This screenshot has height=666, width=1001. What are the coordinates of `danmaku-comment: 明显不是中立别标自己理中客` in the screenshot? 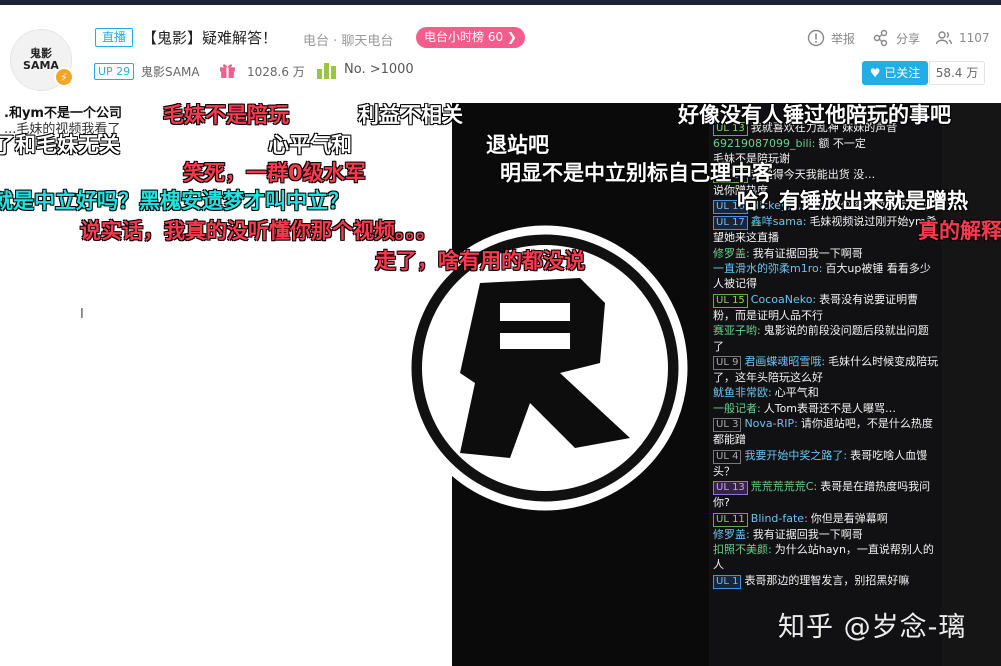 It's located at (636, 173).